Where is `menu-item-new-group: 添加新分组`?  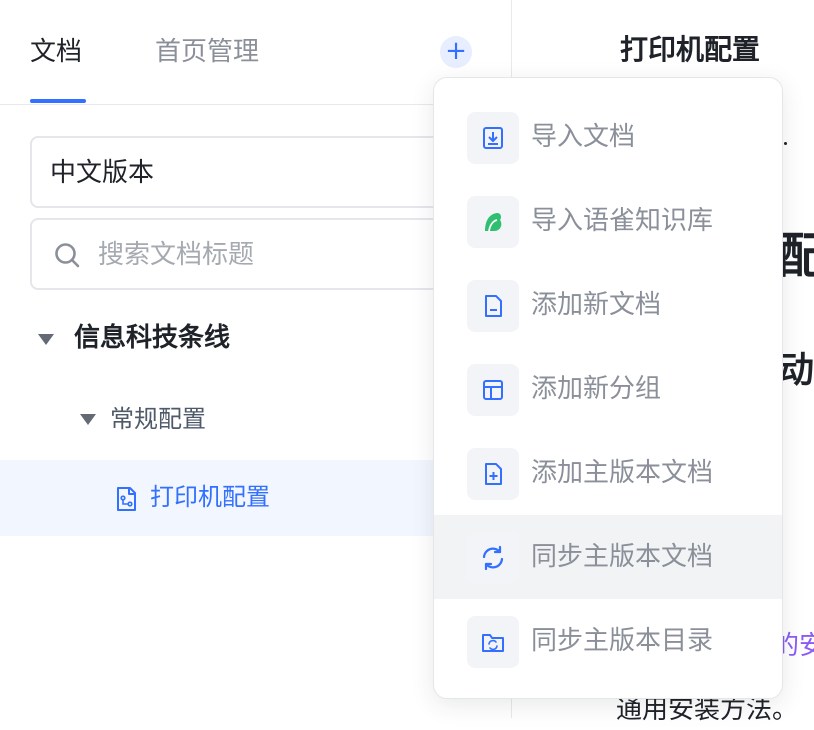
menu-item-new-group: 添加新分组 is located at coordinates (608, 389).